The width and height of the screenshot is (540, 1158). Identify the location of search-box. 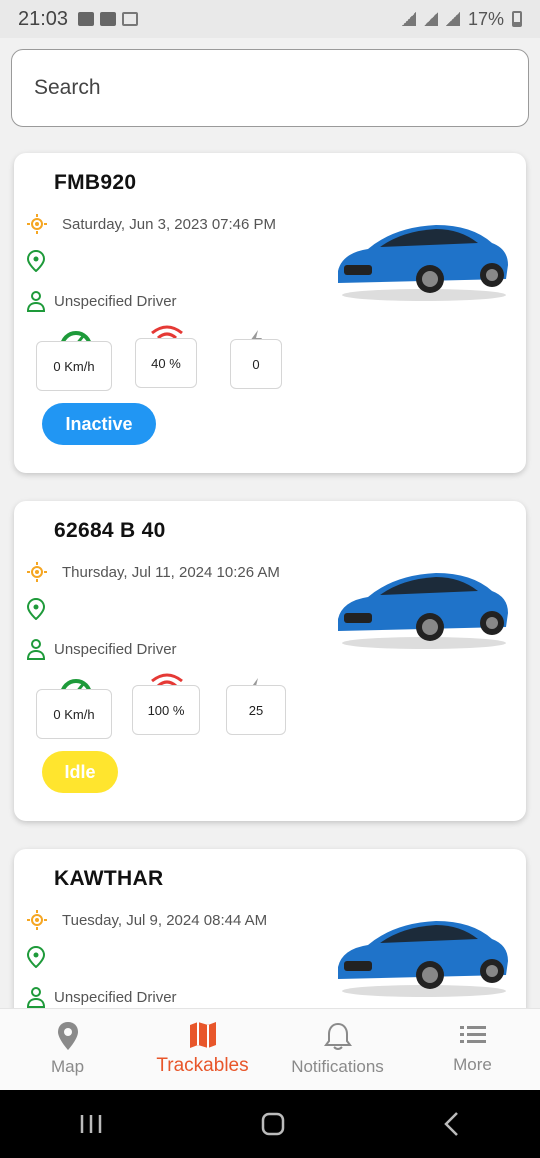
(270, 88).